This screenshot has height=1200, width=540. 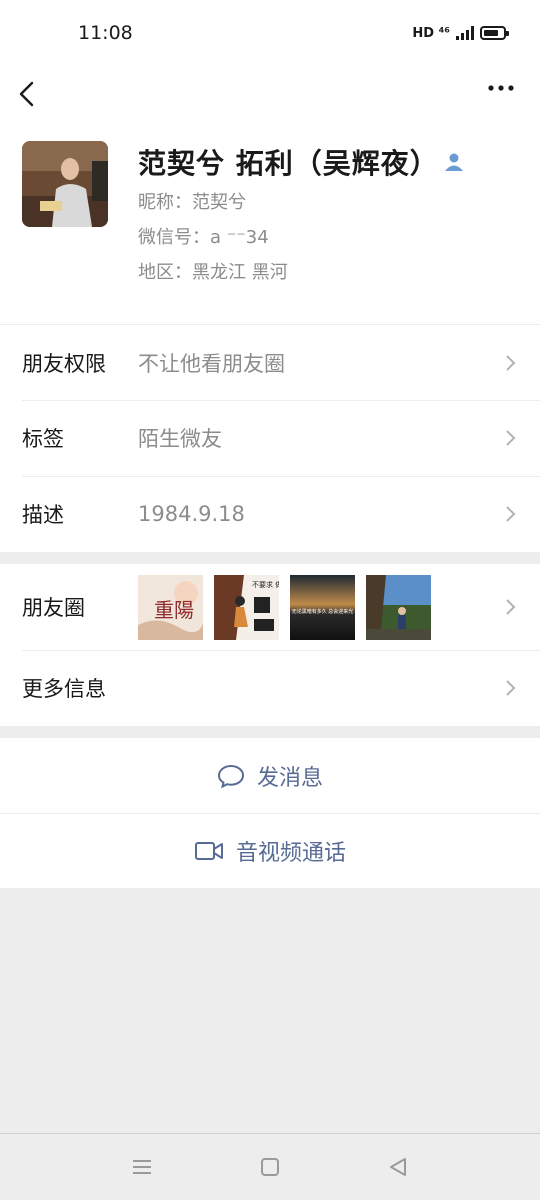 I want to click on friend-permissions-value: 不让他看朋友圈, so click(x=211, y=363).